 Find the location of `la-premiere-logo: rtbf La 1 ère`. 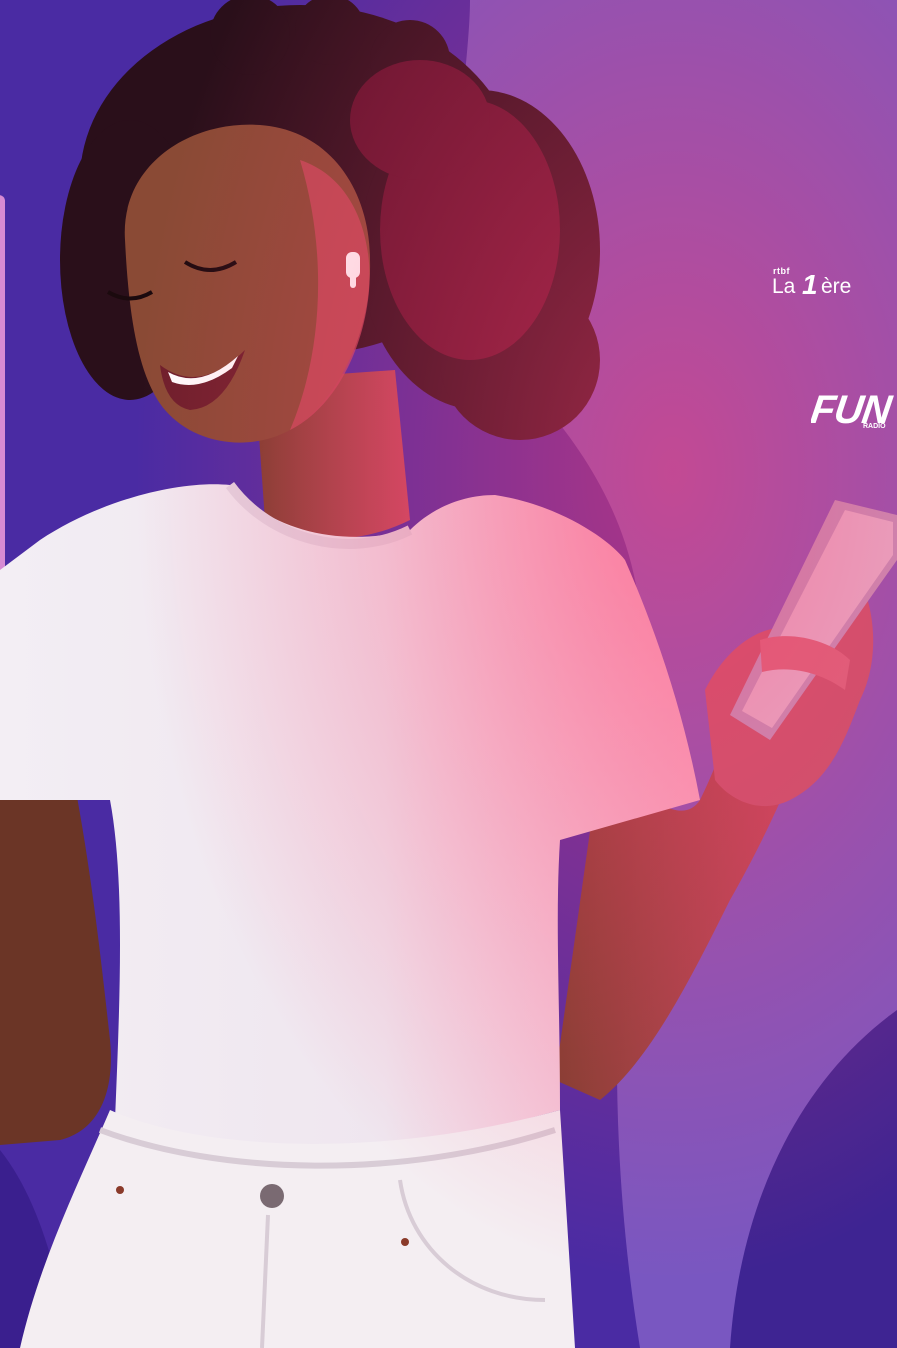

la-premiere-logo: rtbf La 1 ère is located at coordinates (827, 286).